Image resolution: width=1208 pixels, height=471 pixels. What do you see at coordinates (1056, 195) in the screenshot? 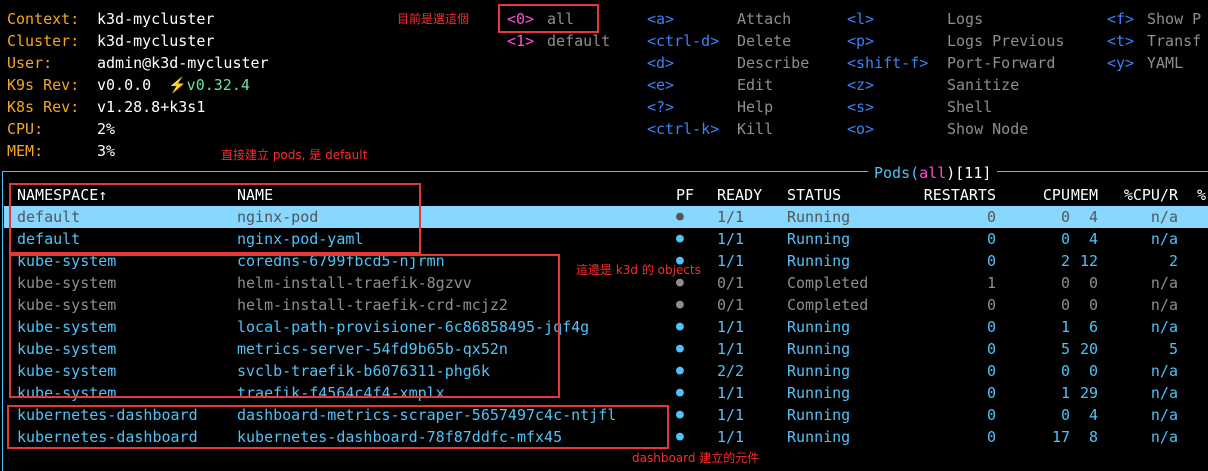
I see `col-cpu: CPU` at bounding box center [1056, 195].